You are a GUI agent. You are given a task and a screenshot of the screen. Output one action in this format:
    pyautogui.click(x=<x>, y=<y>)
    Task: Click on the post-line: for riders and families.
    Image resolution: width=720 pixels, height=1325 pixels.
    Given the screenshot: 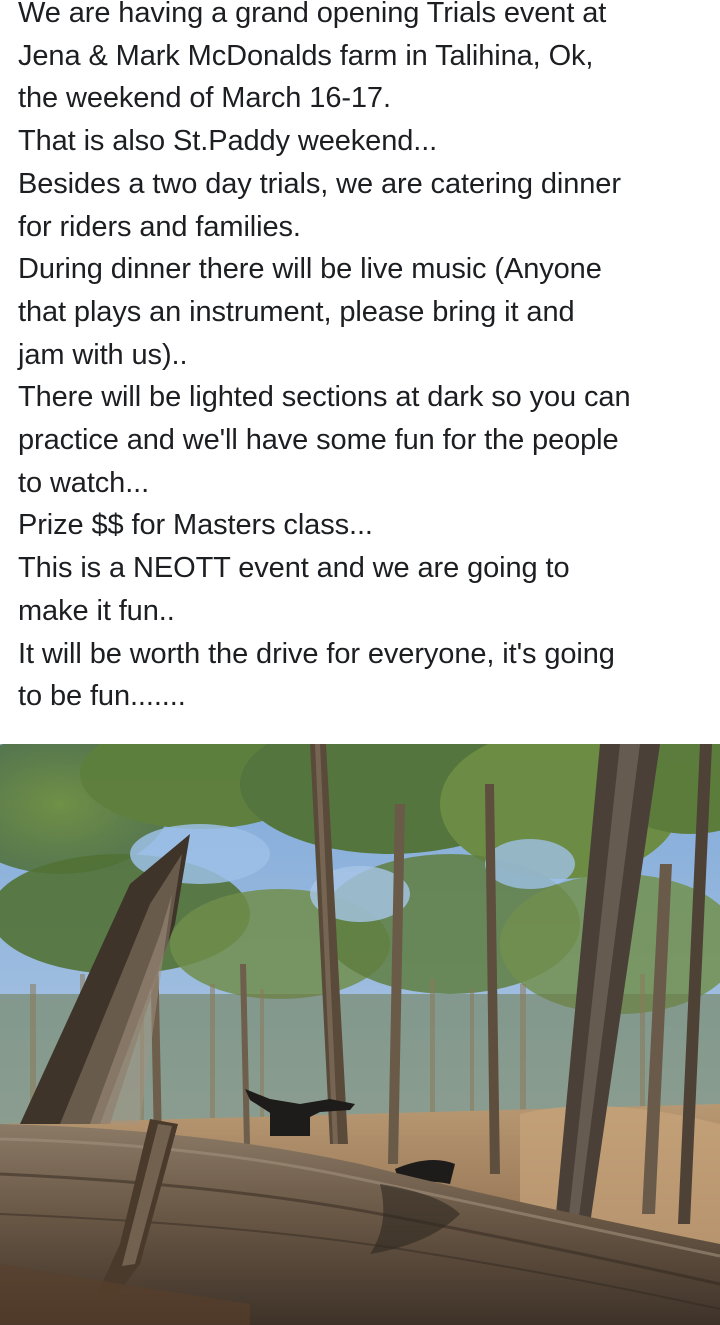 What is the action you would take?
    pyautogui.click(x=159, y=226)
    